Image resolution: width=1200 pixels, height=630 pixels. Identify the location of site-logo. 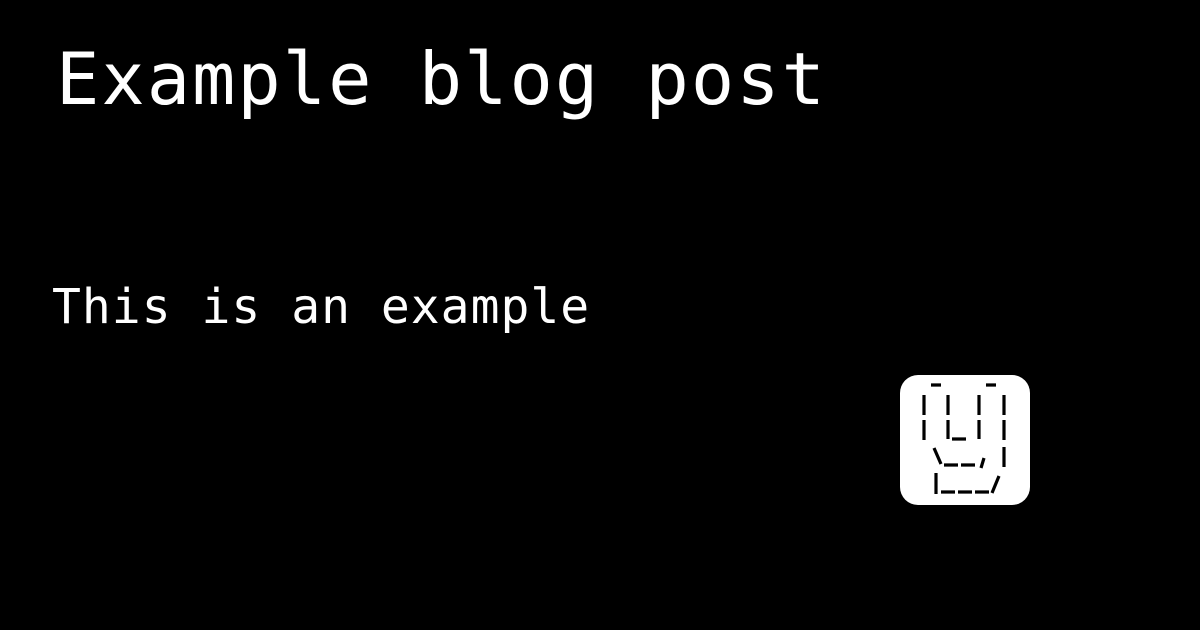
(965, 440).